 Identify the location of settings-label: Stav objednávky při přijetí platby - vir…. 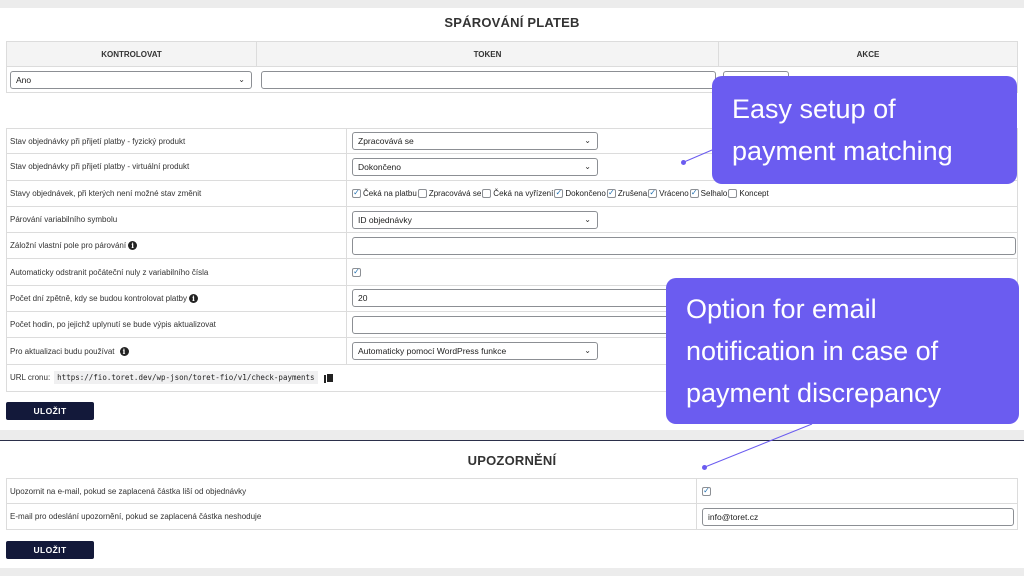
(177, 167).